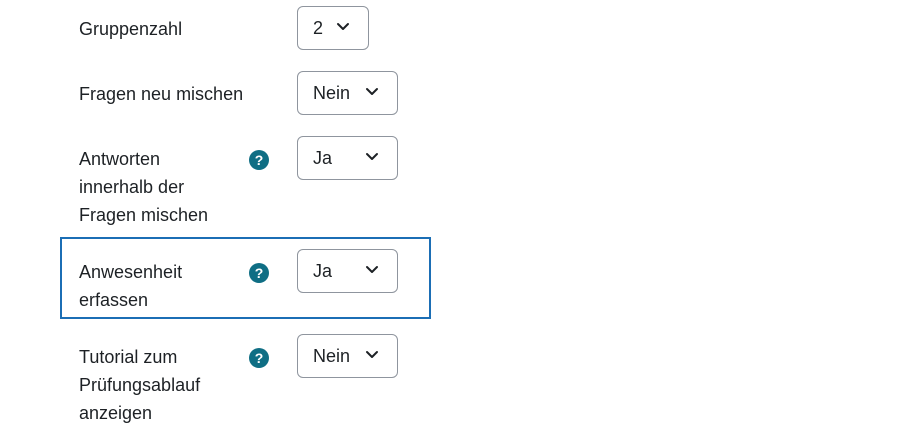  Describe the element at coordinates (347, 271) in the screenshot. I see `record-attendance-select: Ja` at that location.